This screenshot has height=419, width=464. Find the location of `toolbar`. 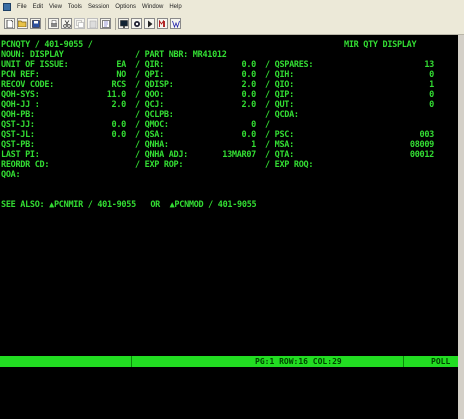

toolbar is located at coordinates (232, 24).